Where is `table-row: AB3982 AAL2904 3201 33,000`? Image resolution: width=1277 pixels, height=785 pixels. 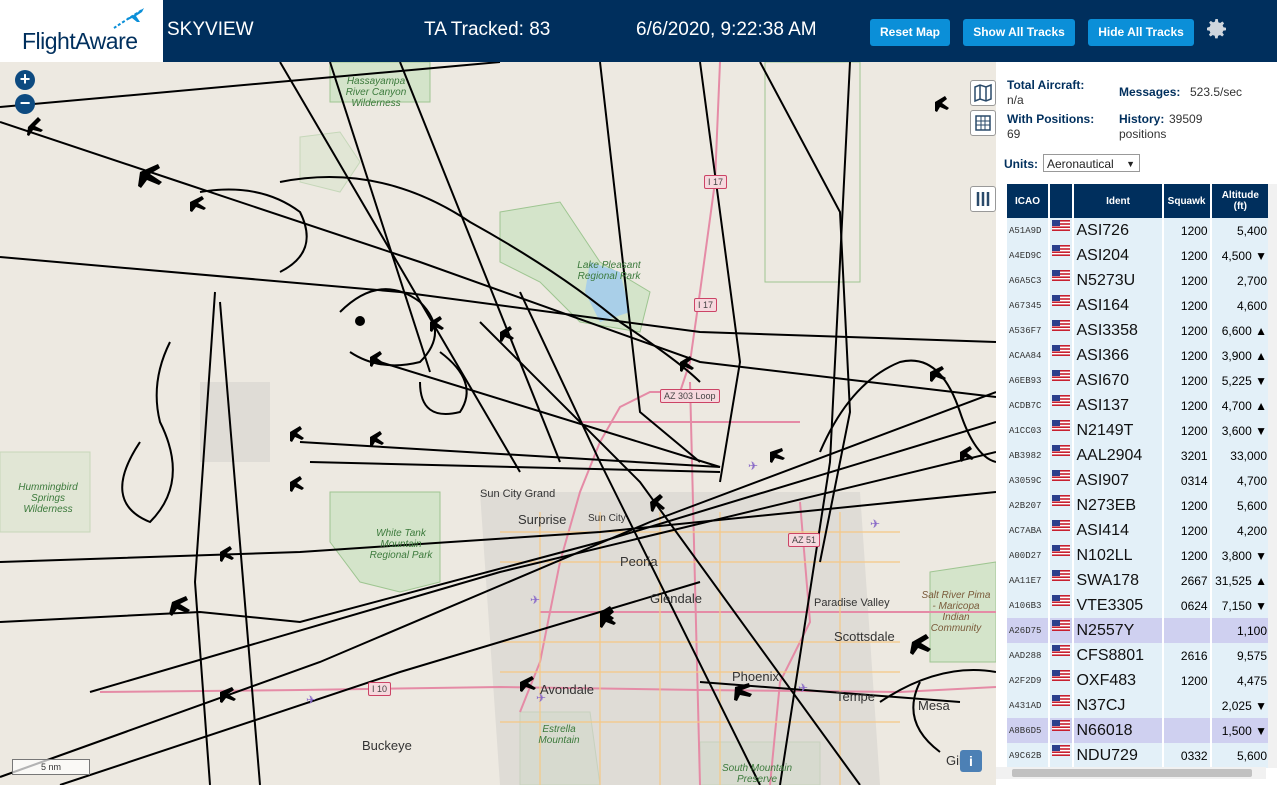
table-row: AB3982 AAL2904 3201 33,000 is located at coordinates (1138, 455).